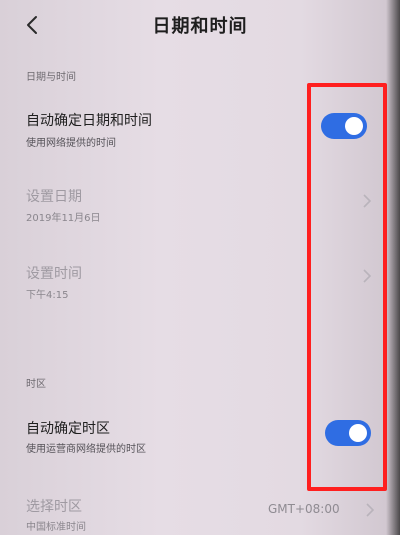  I want to click on auto-timezone-subtitle: 使用运营商网络提供的时区, so click(86, 449).